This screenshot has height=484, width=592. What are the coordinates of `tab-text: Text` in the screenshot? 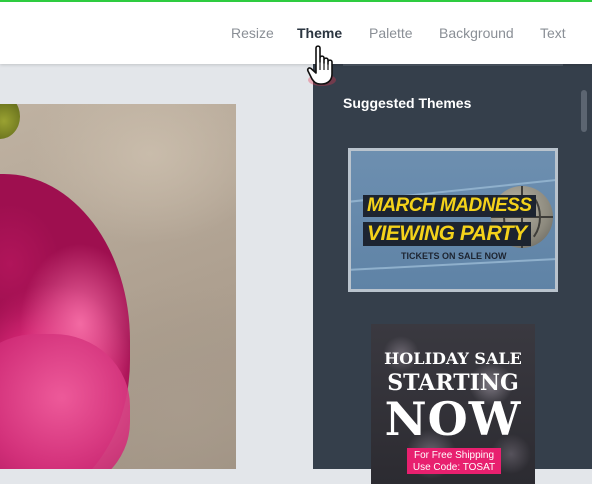 It's located at (553, 33).